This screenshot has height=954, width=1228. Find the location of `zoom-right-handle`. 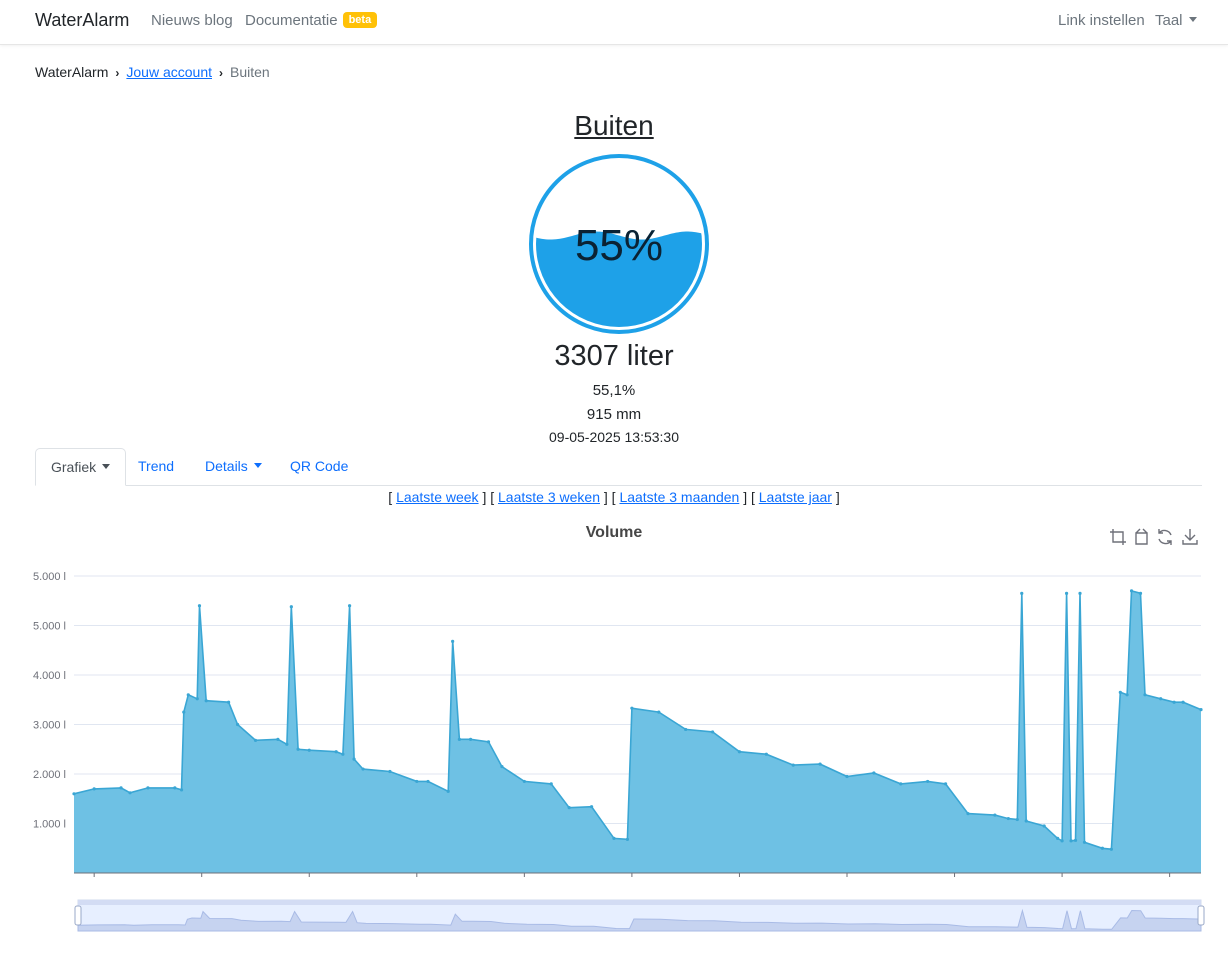

zoom-right-handle is located at coordinates (1201, 915).